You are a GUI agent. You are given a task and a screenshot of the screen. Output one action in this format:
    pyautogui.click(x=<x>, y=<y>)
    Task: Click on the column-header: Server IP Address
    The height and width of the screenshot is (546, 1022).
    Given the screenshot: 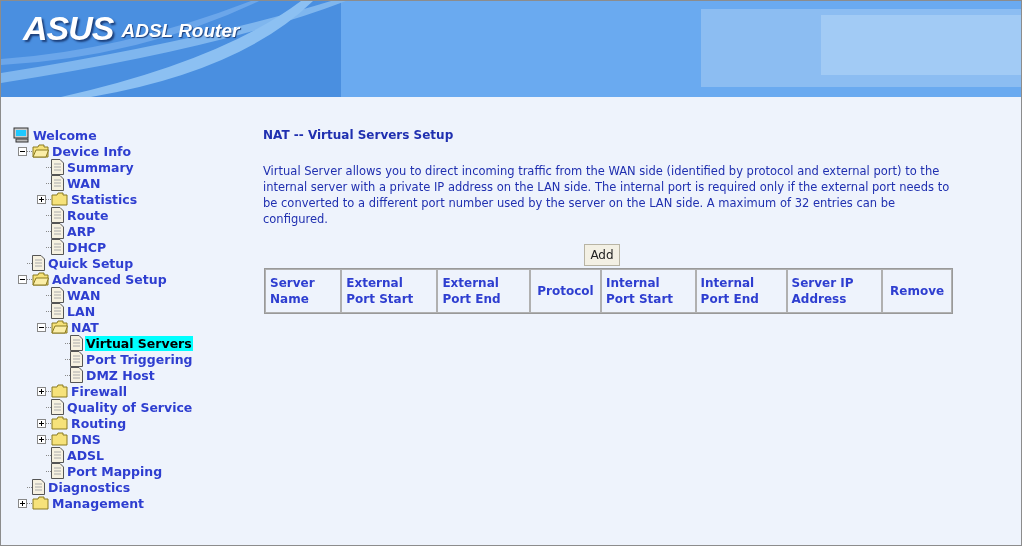 What is the action you would take?
    pyautogui.click(x=834, y=291)
    